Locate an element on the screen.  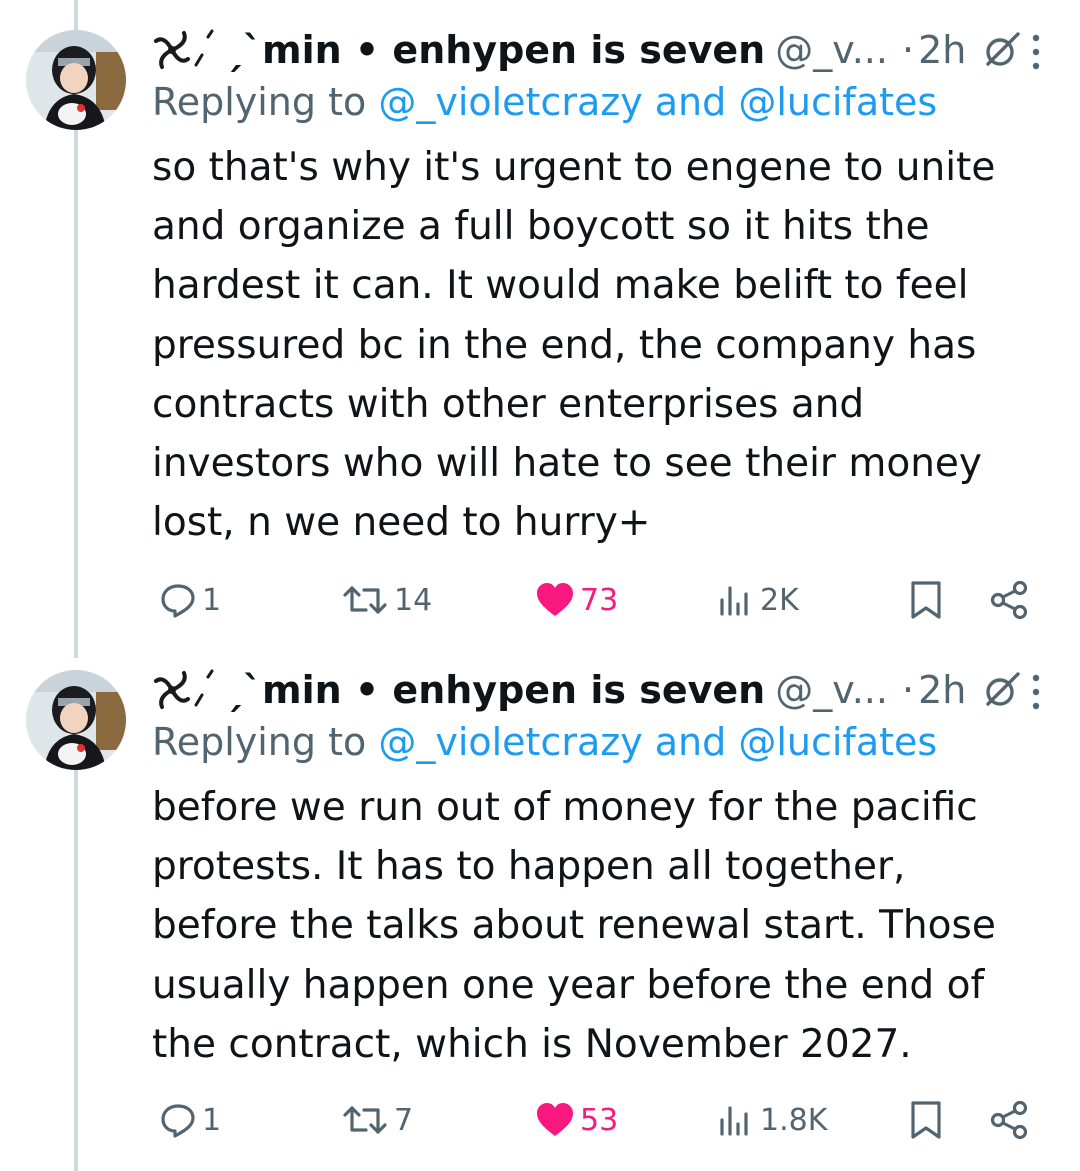
like-count: 53 is located at coordinates (599, 1120).